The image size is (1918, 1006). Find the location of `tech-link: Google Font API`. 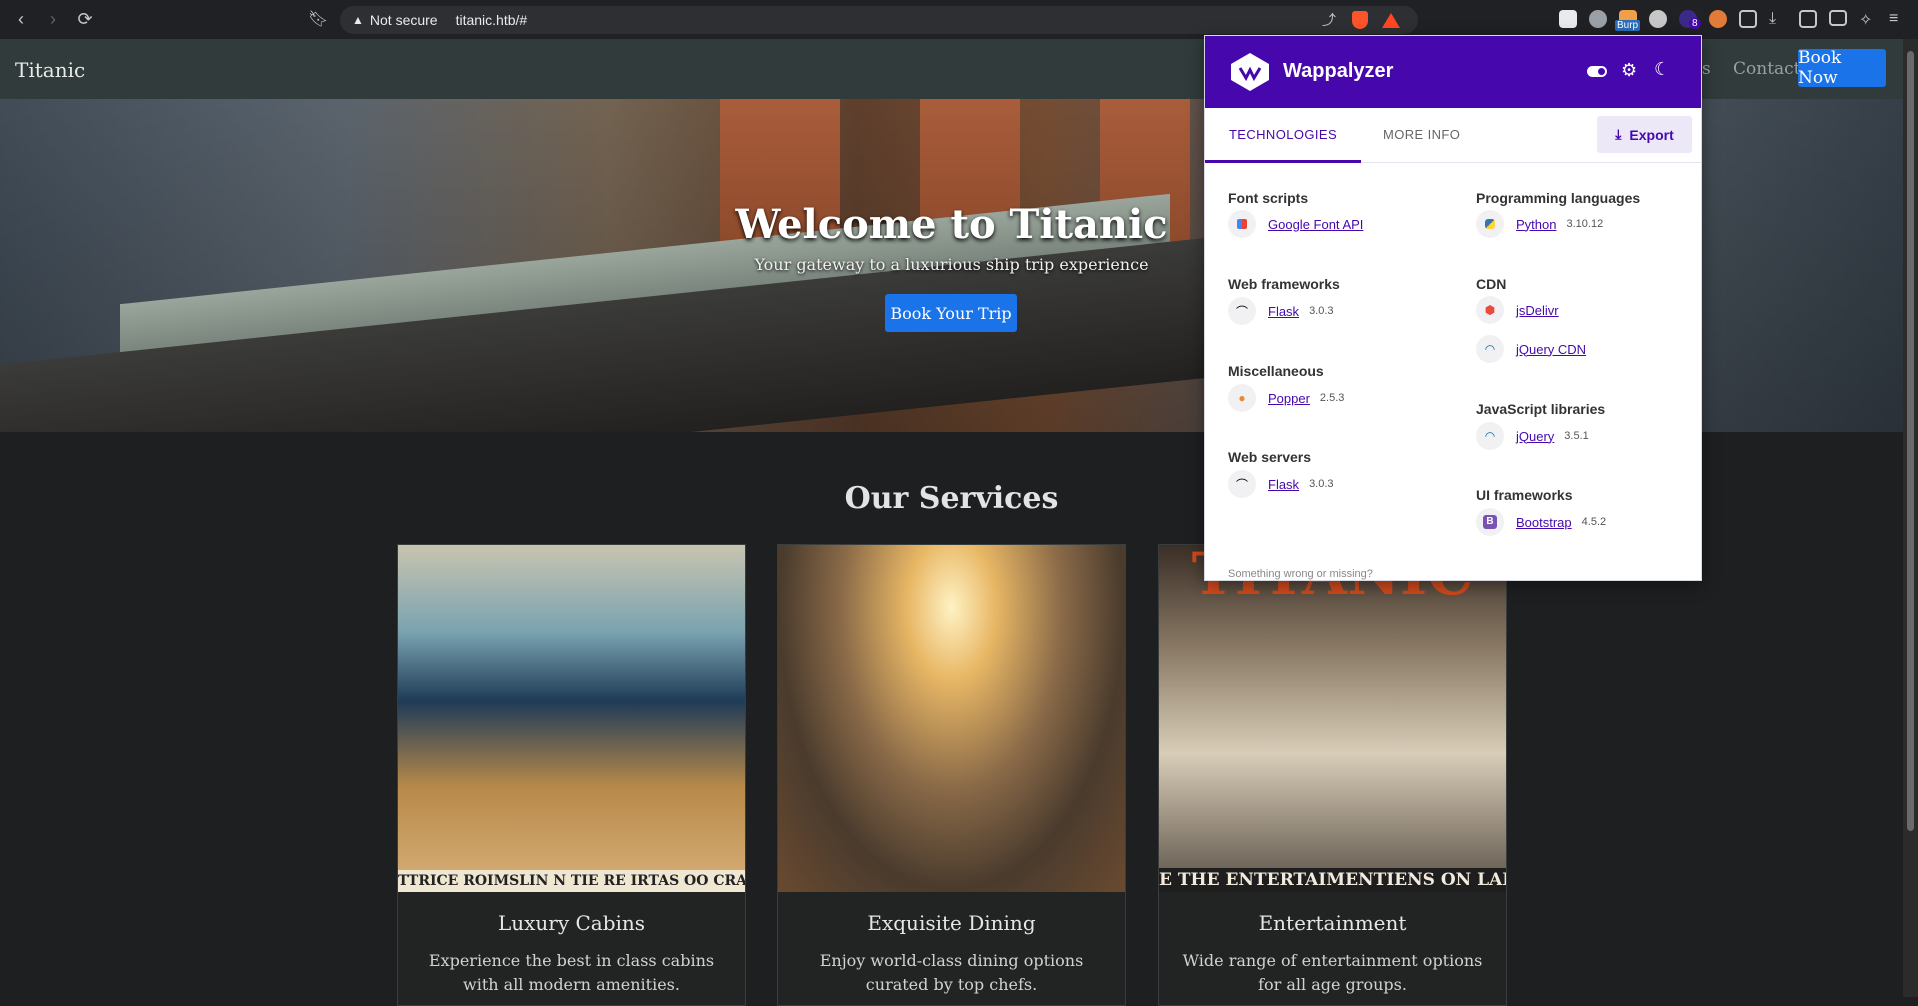

tech-link: Google Font API is located at coordinates (1315, 224).